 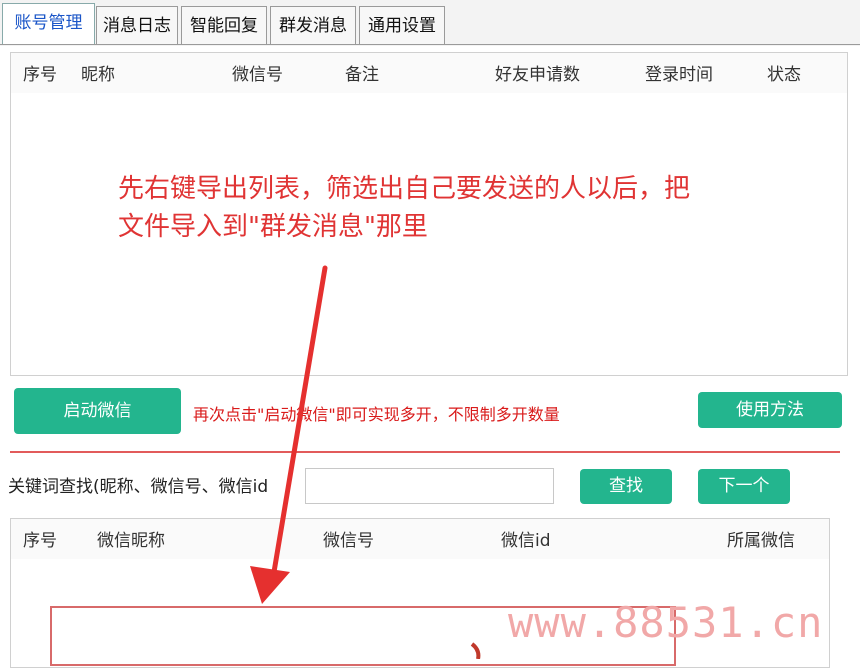 What do you see at coordinates (429, 73) in the screenshot?
I see `account-table-header: 序号 昵称 微信号 备注 好友申请数 登录时间 状态` at bounding box center [429, 73].